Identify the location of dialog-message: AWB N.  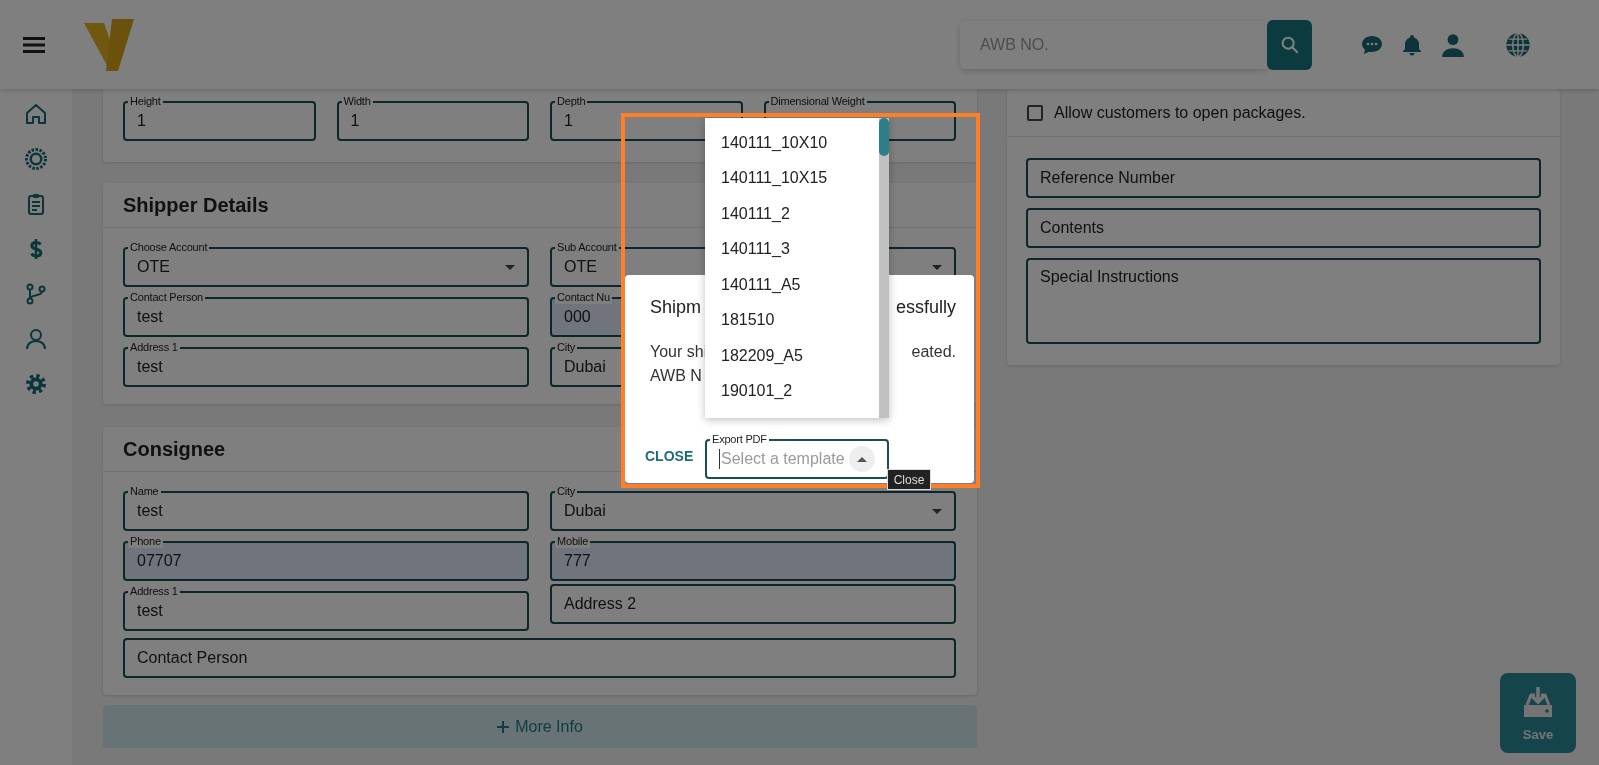
(676, 376).